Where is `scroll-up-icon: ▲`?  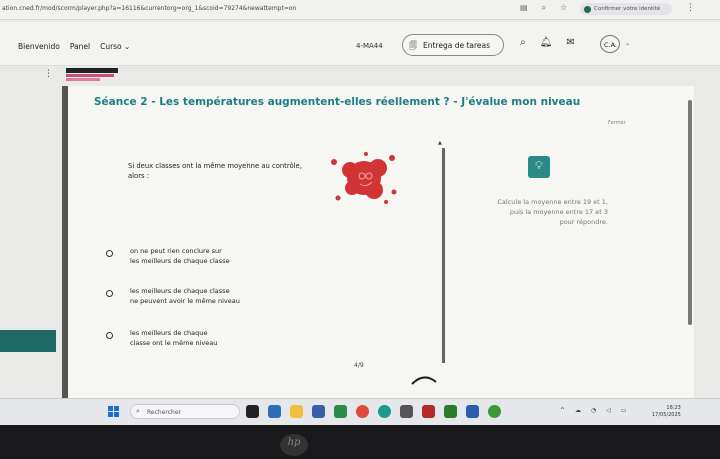 scroll-up-icon: ▲ is located at coordinates (440, 143).